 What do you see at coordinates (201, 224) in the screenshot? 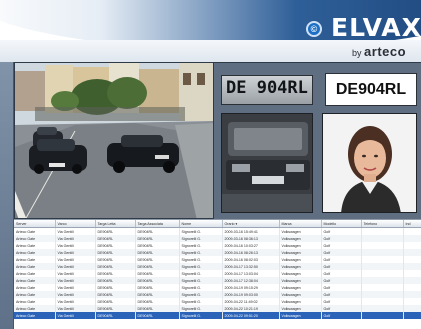
I see `column-header: Nome` at bounding box center [201, 224].